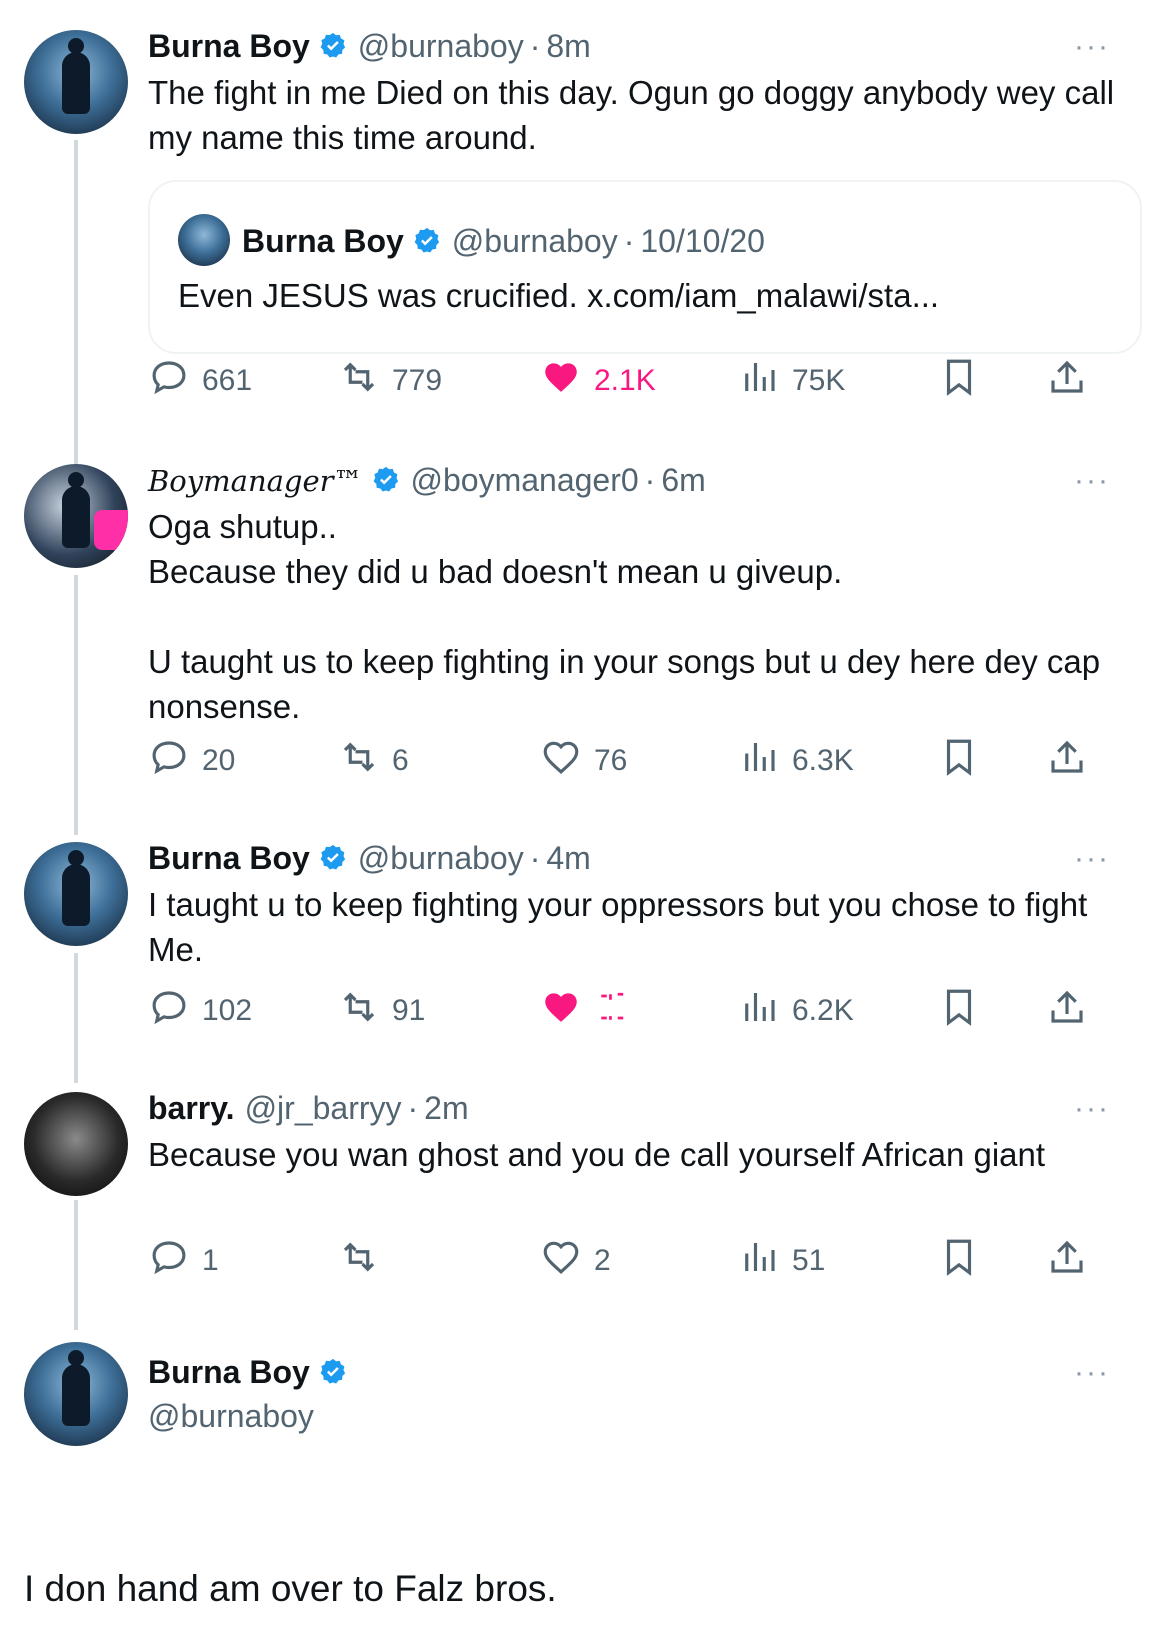  What do you see at coordinates (525, 480) in the screenshot?
I see `handle: @boymanager0` at bounding box center [525, 480].